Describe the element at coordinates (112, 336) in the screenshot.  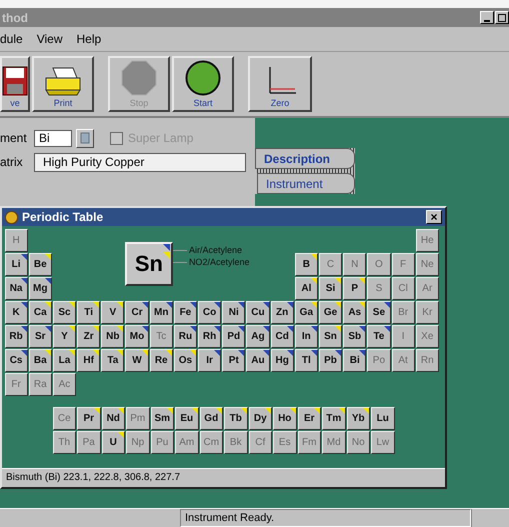
I see `element-tile: Nb` at that location.